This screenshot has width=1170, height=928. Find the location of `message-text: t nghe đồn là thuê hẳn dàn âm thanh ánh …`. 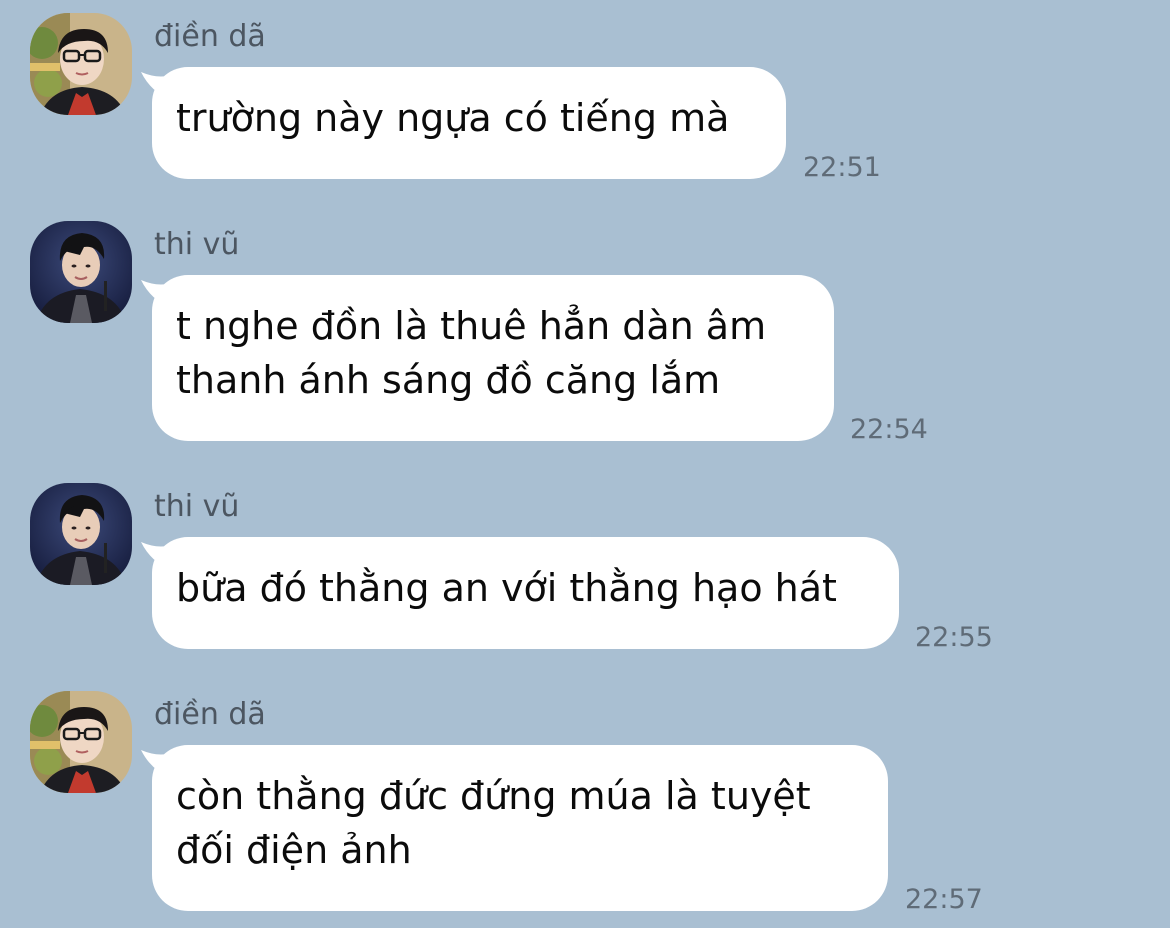

message-text: t nghe đồn là thuê hẳn dàn âm thanh ánh … is located at coordinates (471, 353).